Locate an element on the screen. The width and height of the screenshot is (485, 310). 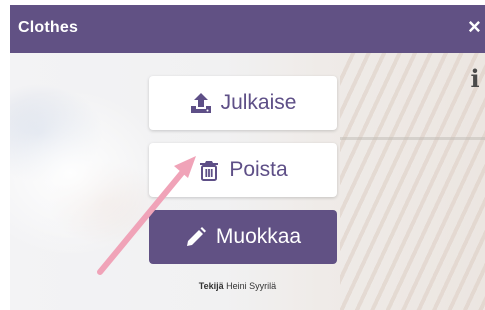
delete-label: Poista is located at coordinates (258, 169).